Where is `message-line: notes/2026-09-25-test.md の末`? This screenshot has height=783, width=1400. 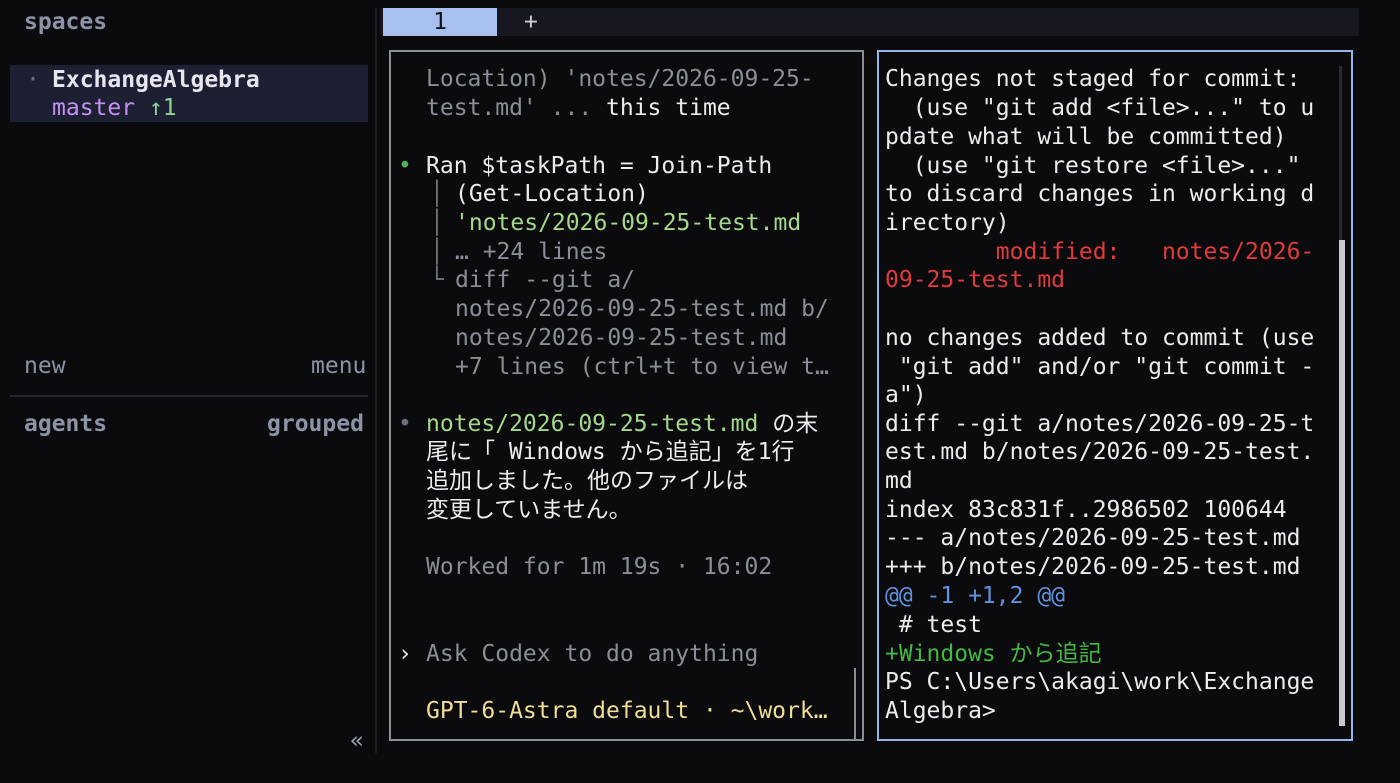 message-line: notes/2026-09-25-test.md の末 is located at coordinates (622, 424).